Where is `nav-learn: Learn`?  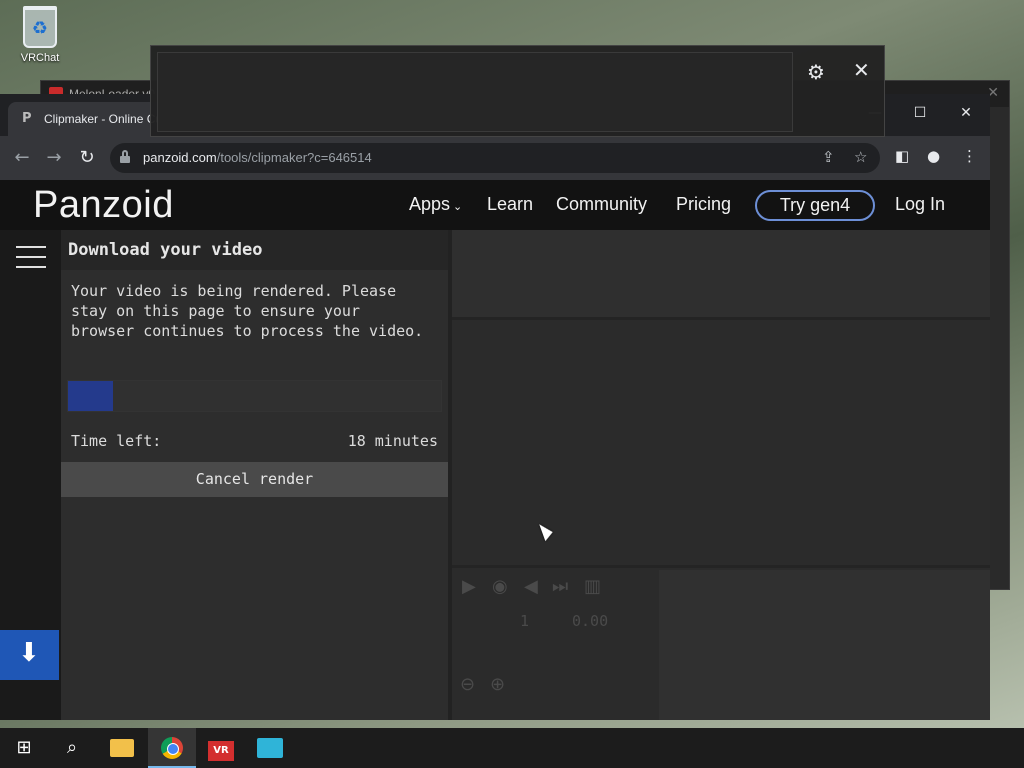
nav-learn: Learn is located at coordinates (510, 204).